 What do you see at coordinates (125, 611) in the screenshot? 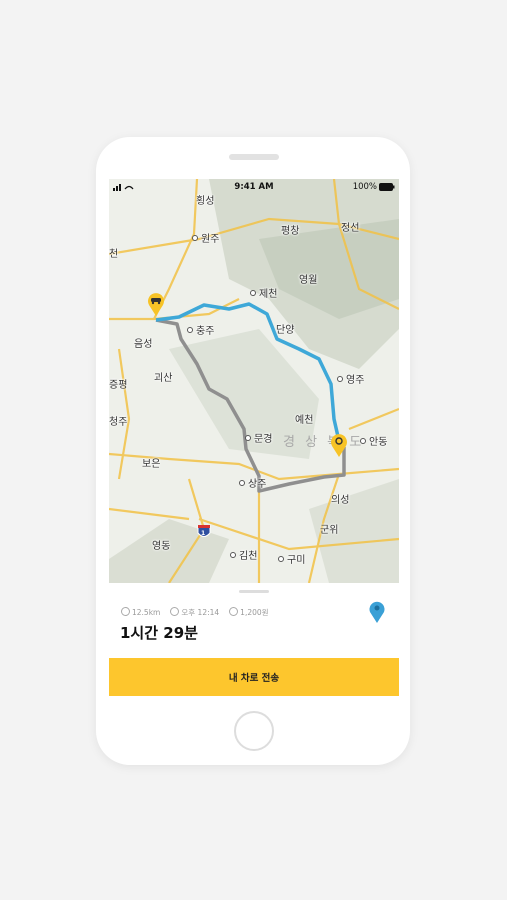
I see `location-icon` at bounding box center [125, 611].